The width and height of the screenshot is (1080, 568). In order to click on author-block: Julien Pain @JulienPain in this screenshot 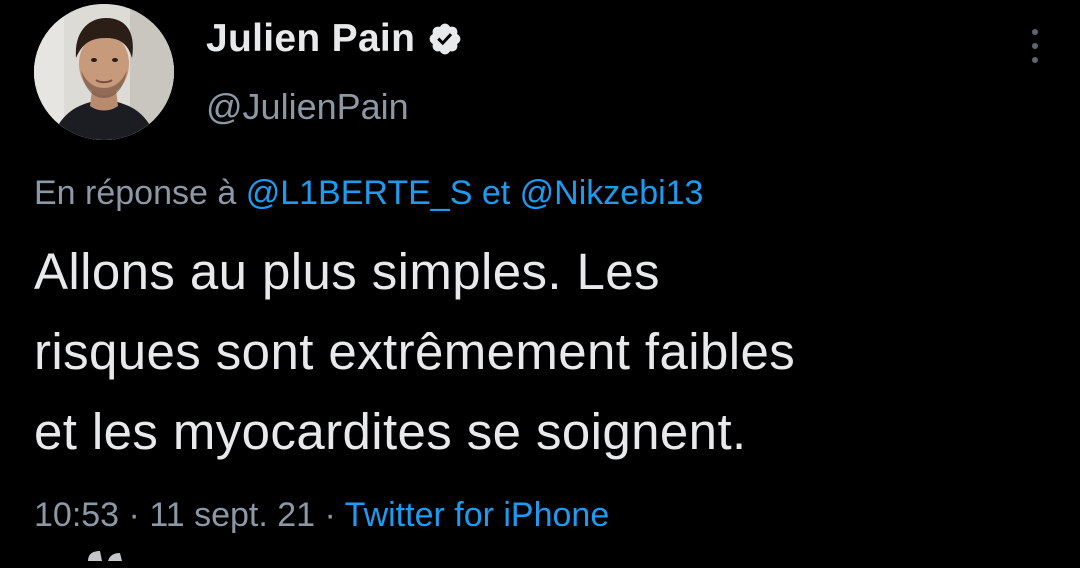, I will do `click(334, 71)`.